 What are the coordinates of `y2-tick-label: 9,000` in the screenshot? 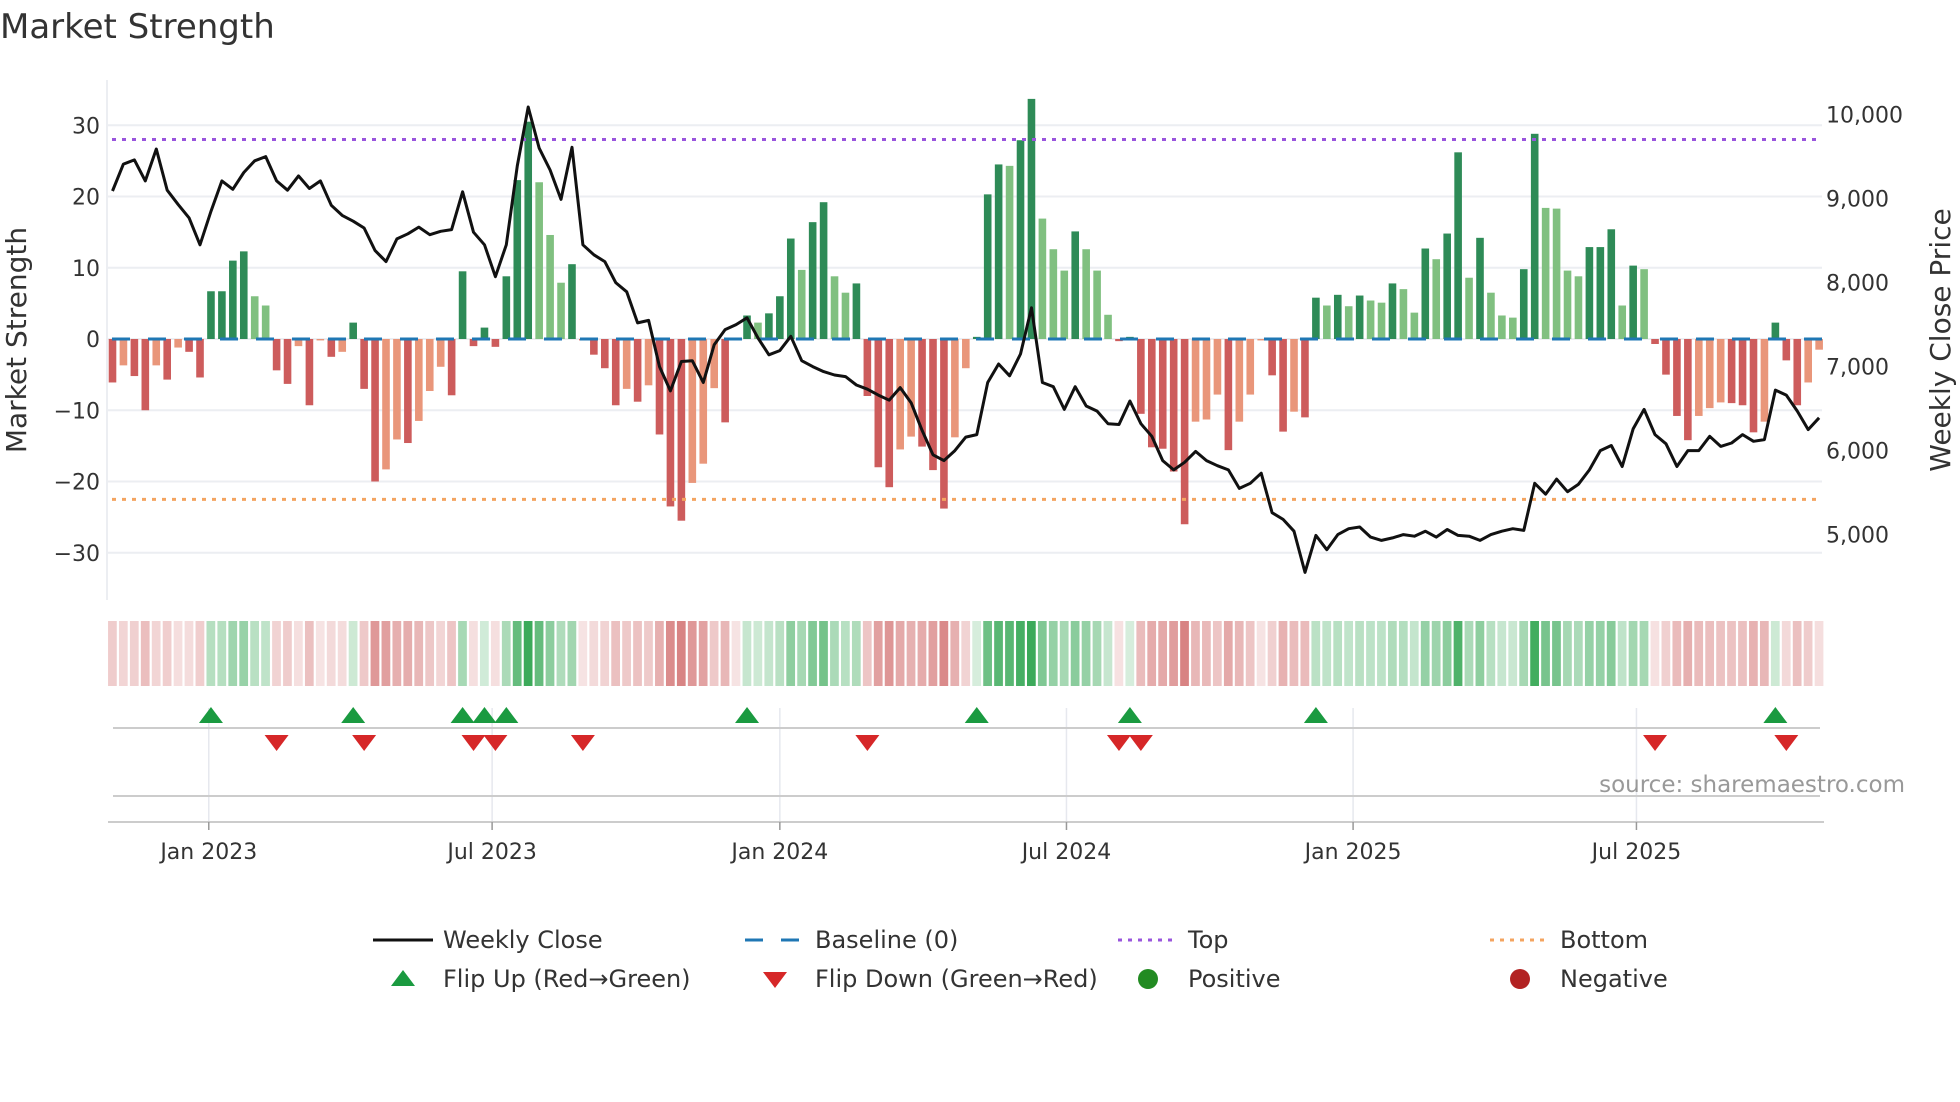 It's located at (1857, 200).